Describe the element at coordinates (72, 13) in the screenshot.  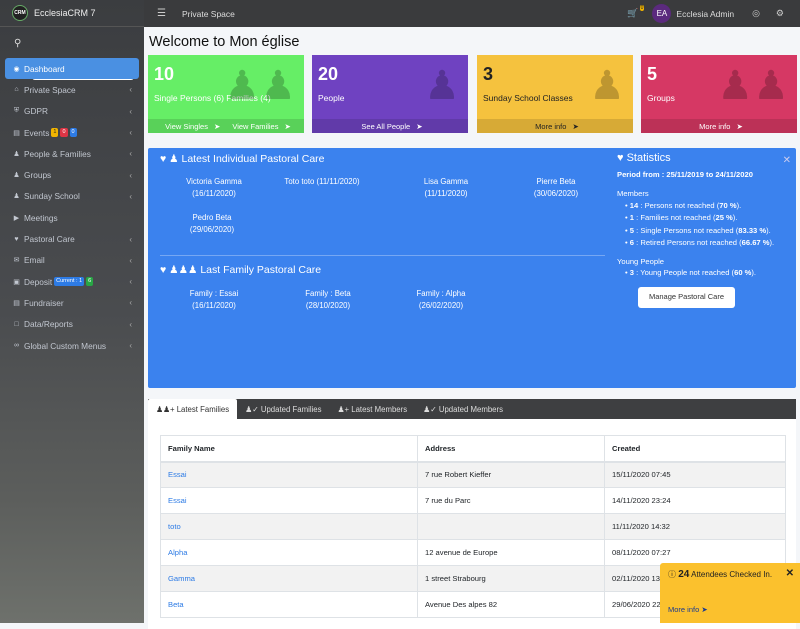
I see `brand: CRM EcclesiaCRM 7` at that location.